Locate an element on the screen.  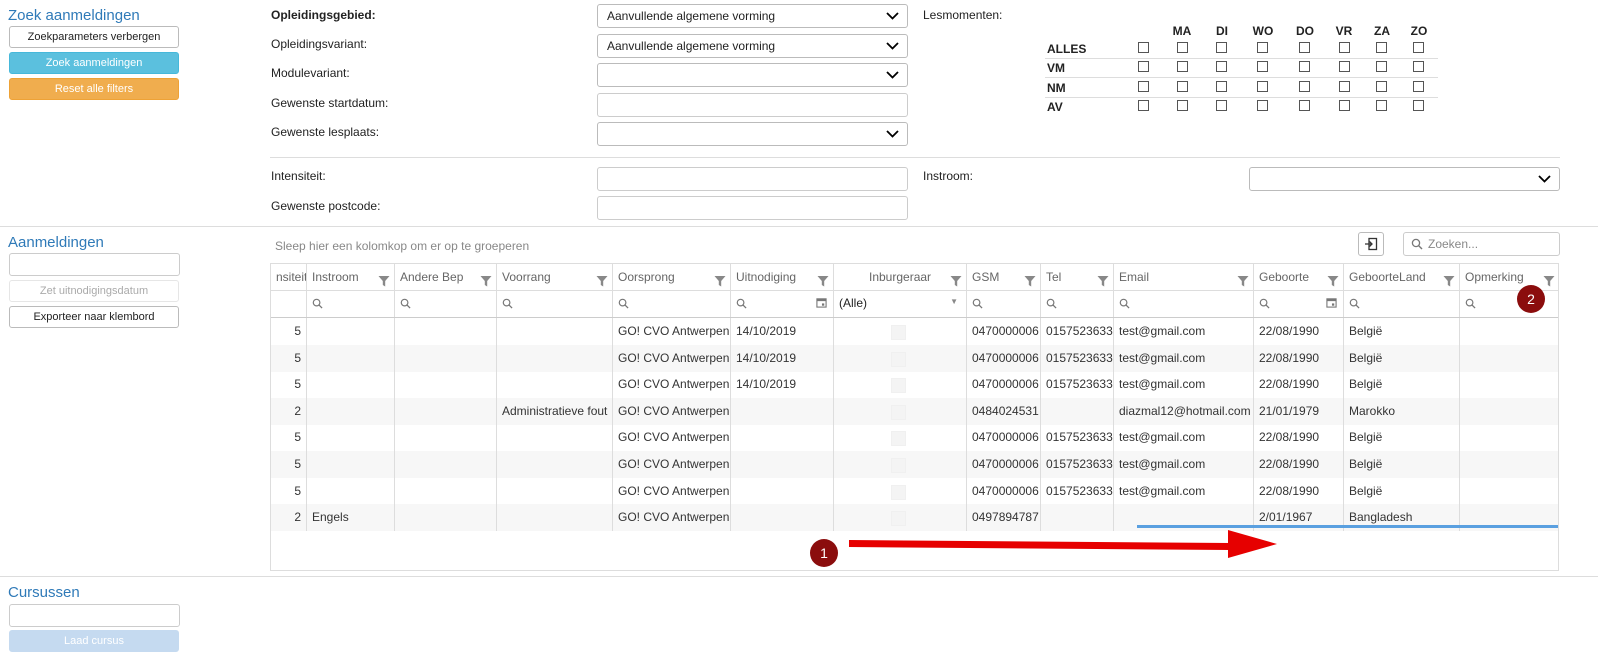
search-registrations-button: Zoek aanmeldingen is located at coordinates (94, 63).